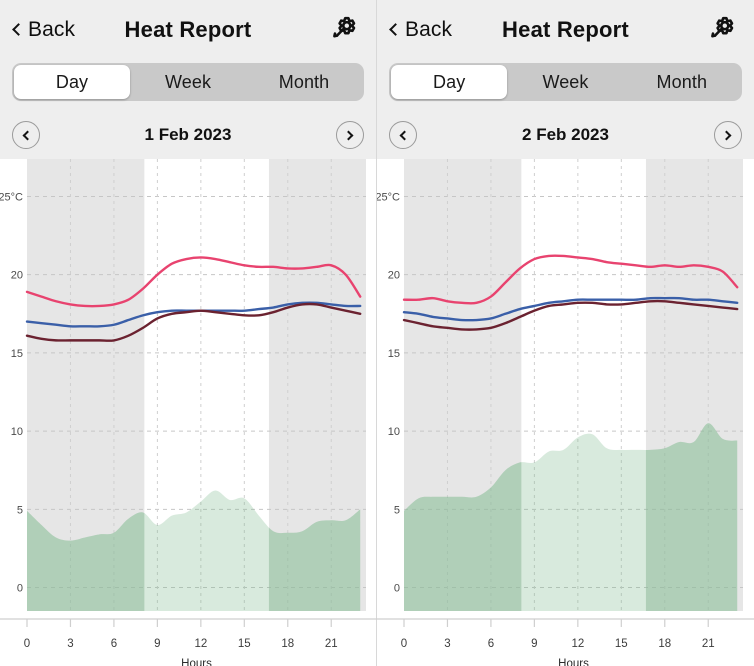 This screenshot has height=666, width=754. I want to click on date-navigator: 2 Feb 2023, so click(565, 135).